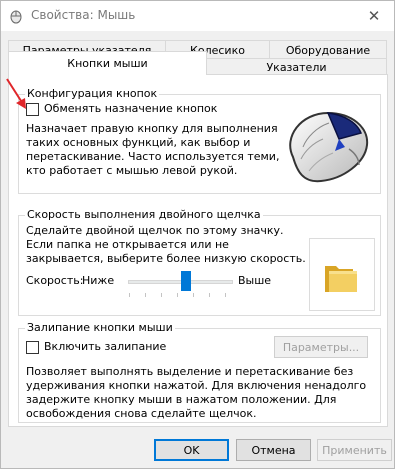  I want to click on speed-high-label: Выше, so click(255, 280).